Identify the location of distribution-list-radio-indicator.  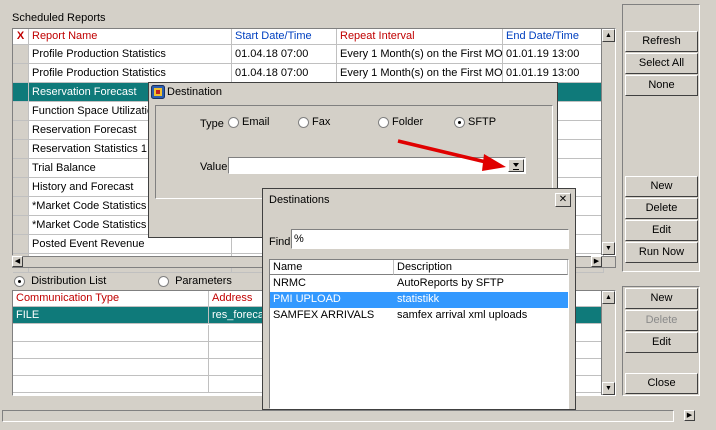
(19, 281).